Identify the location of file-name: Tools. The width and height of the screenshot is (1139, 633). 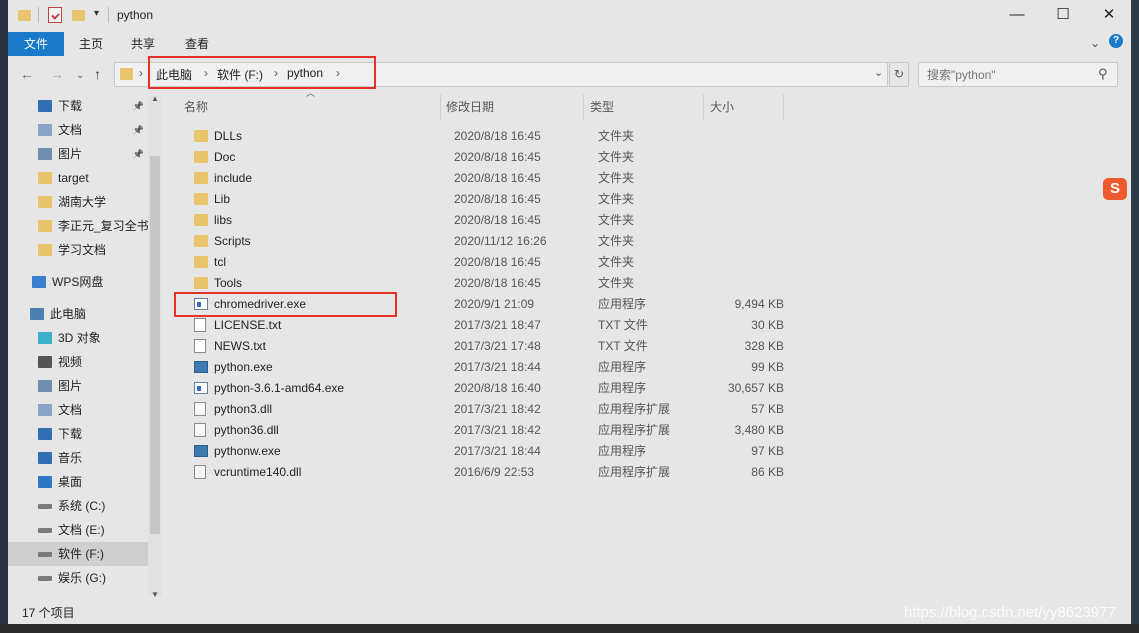
(228, 283).